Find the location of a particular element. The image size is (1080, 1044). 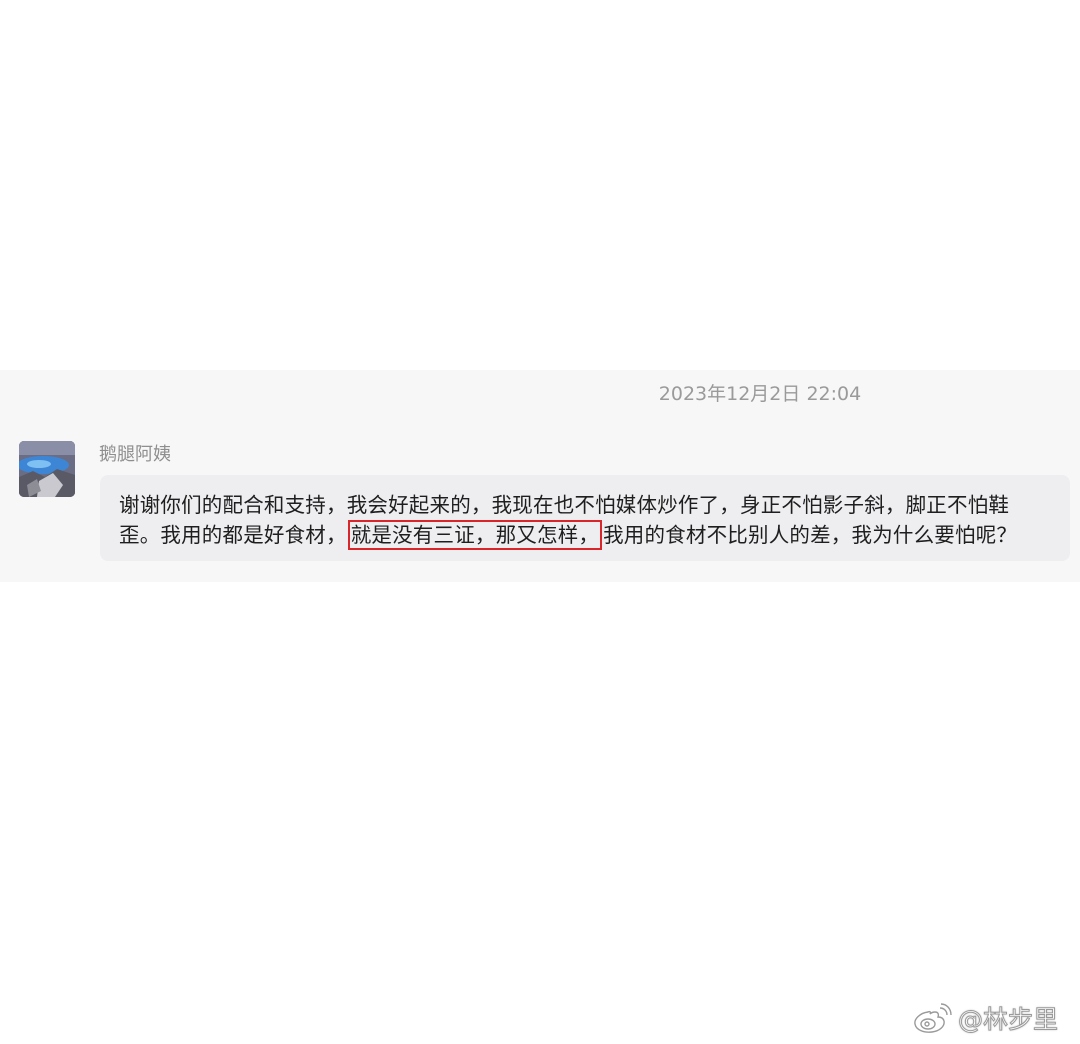

message-text-segment: 歪。我用的都是好食材， is located at coordinates (233, 535).